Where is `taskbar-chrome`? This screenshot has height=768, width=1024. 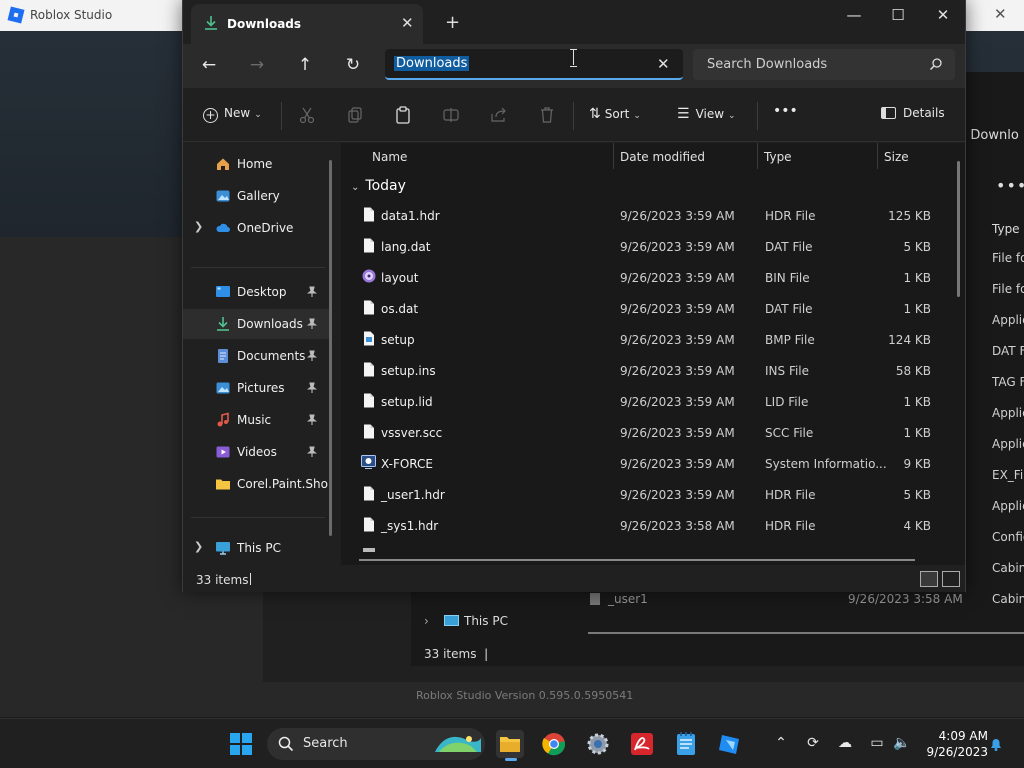 taskbar-chrome is located at coordinates (554, 744).